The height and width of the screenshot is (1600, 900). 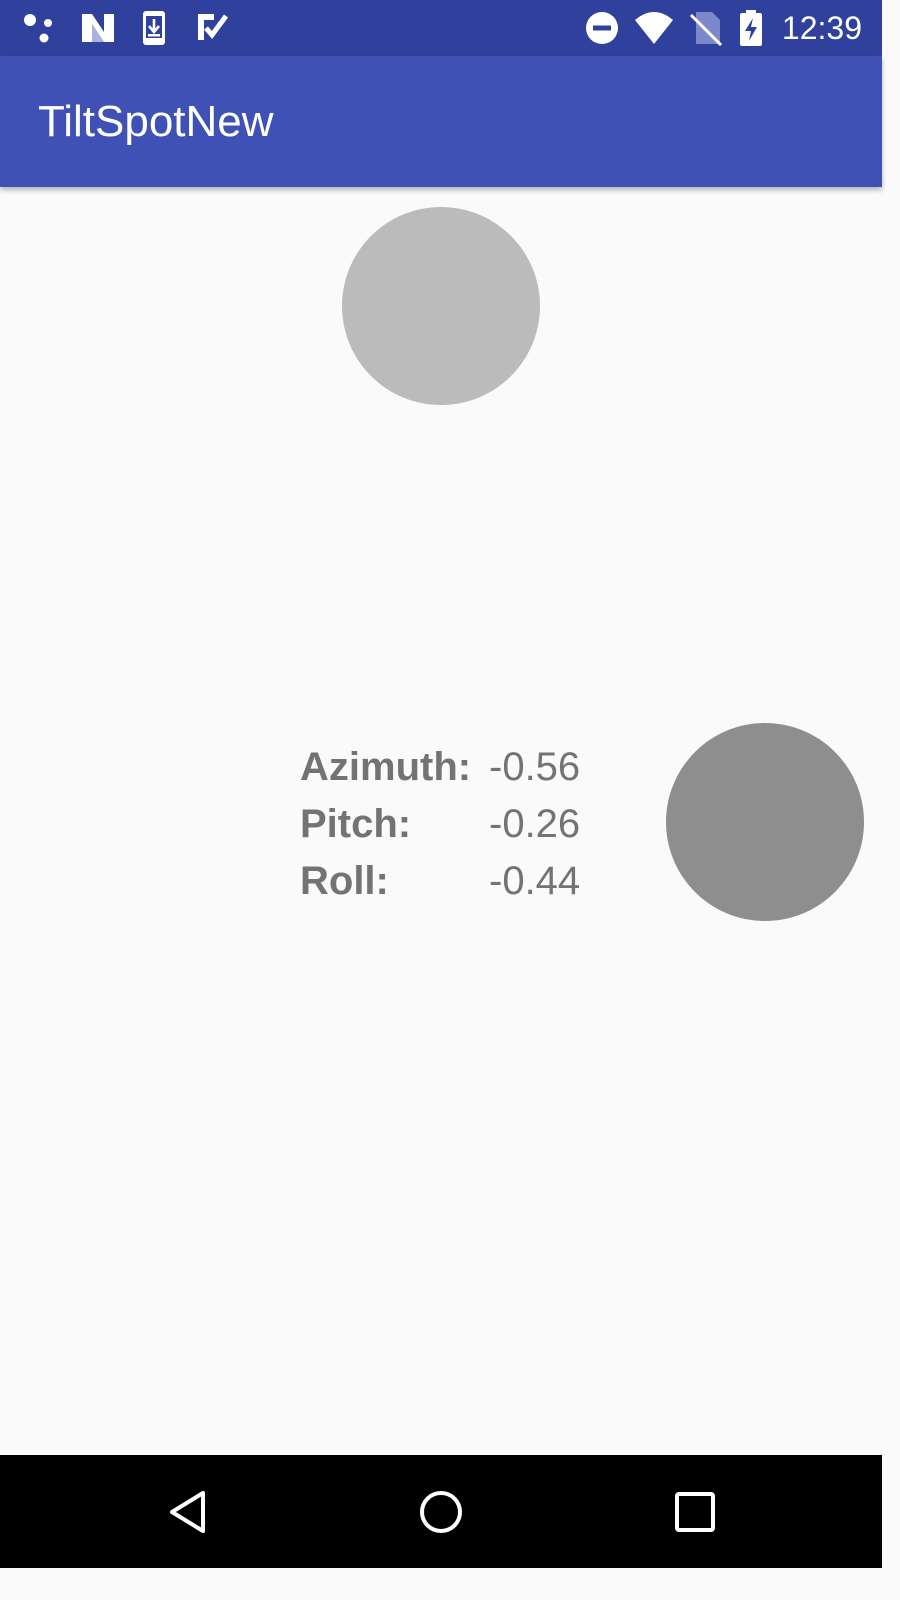 I want to click on sensor-readings: Azimuth: -0.56 Pitch: -0.26 Roll: -0.44, so click(x=460, y=824).